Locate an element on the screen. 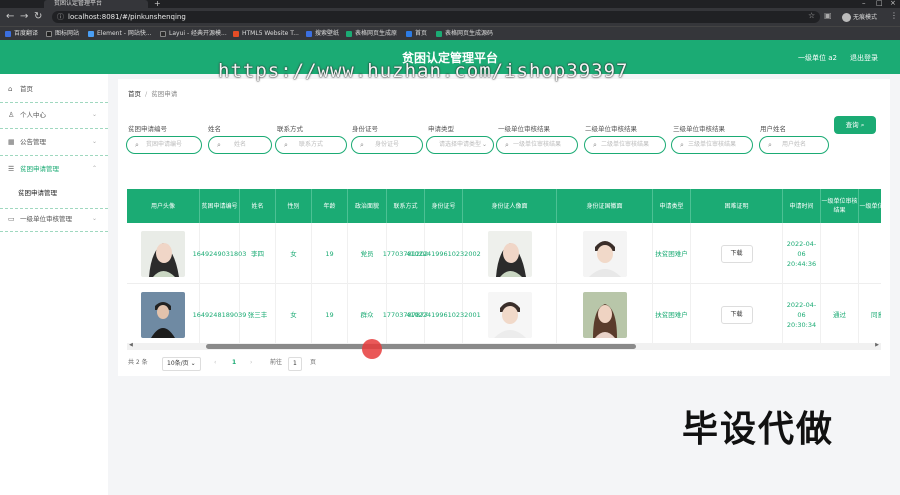 Image resolution: width=900 pixels, height=495 pixels. bookmark-star-icon: ☆ is located at coordinates (811, 15).